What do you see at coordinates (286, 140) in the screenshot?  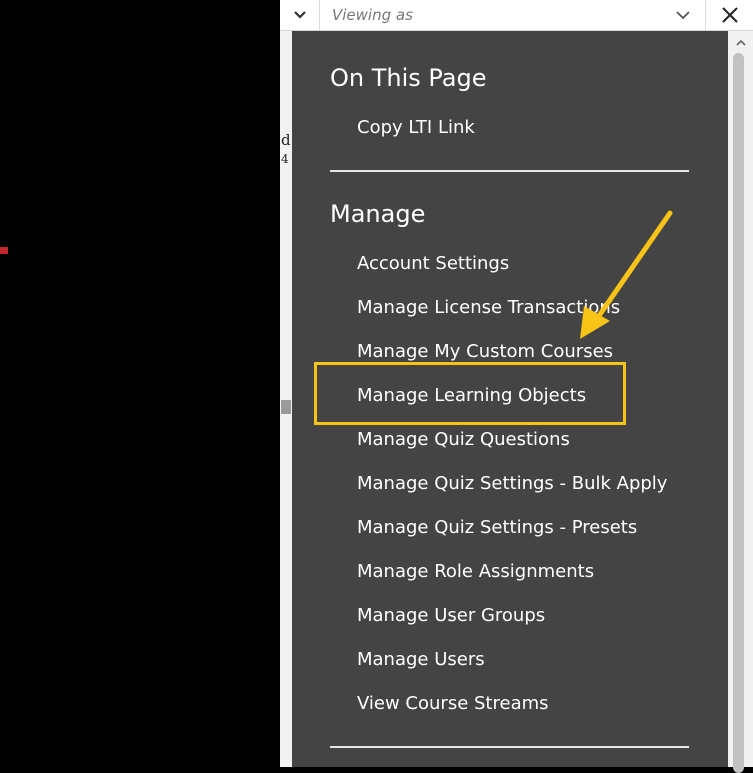 I see `background-fragment-char: d` at bounding box center [286, 140].